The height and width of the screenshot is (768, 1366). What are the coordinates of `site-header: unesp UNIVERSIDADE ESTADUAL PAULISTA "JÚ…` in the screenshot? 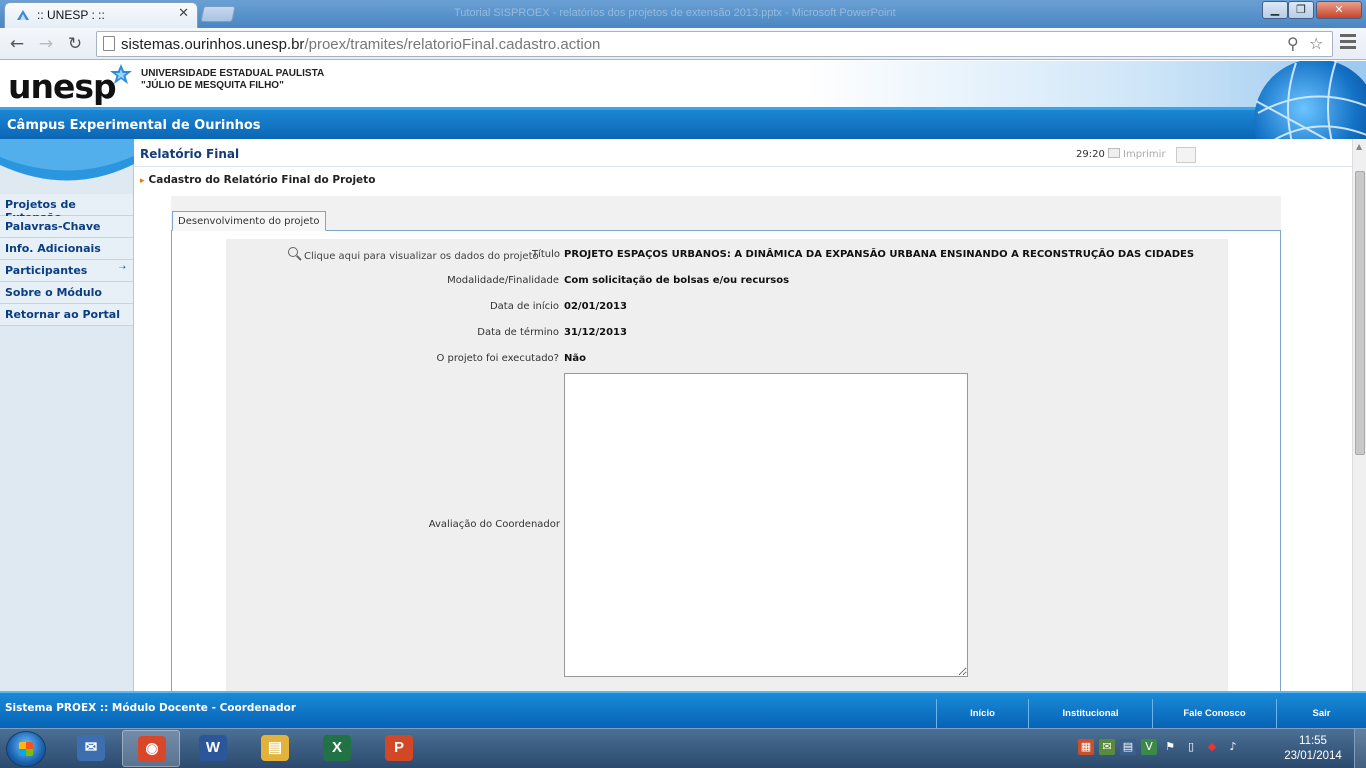 It's located at (683, 85).